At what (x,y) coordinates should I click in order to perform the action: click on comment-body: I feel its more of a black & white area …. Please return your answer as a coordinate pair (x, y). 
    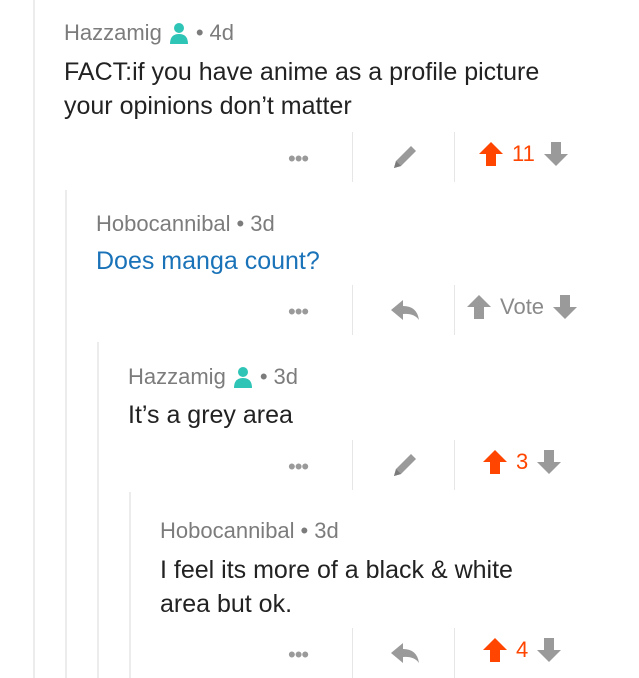
    Looking at the image, I should click on (336, 587).